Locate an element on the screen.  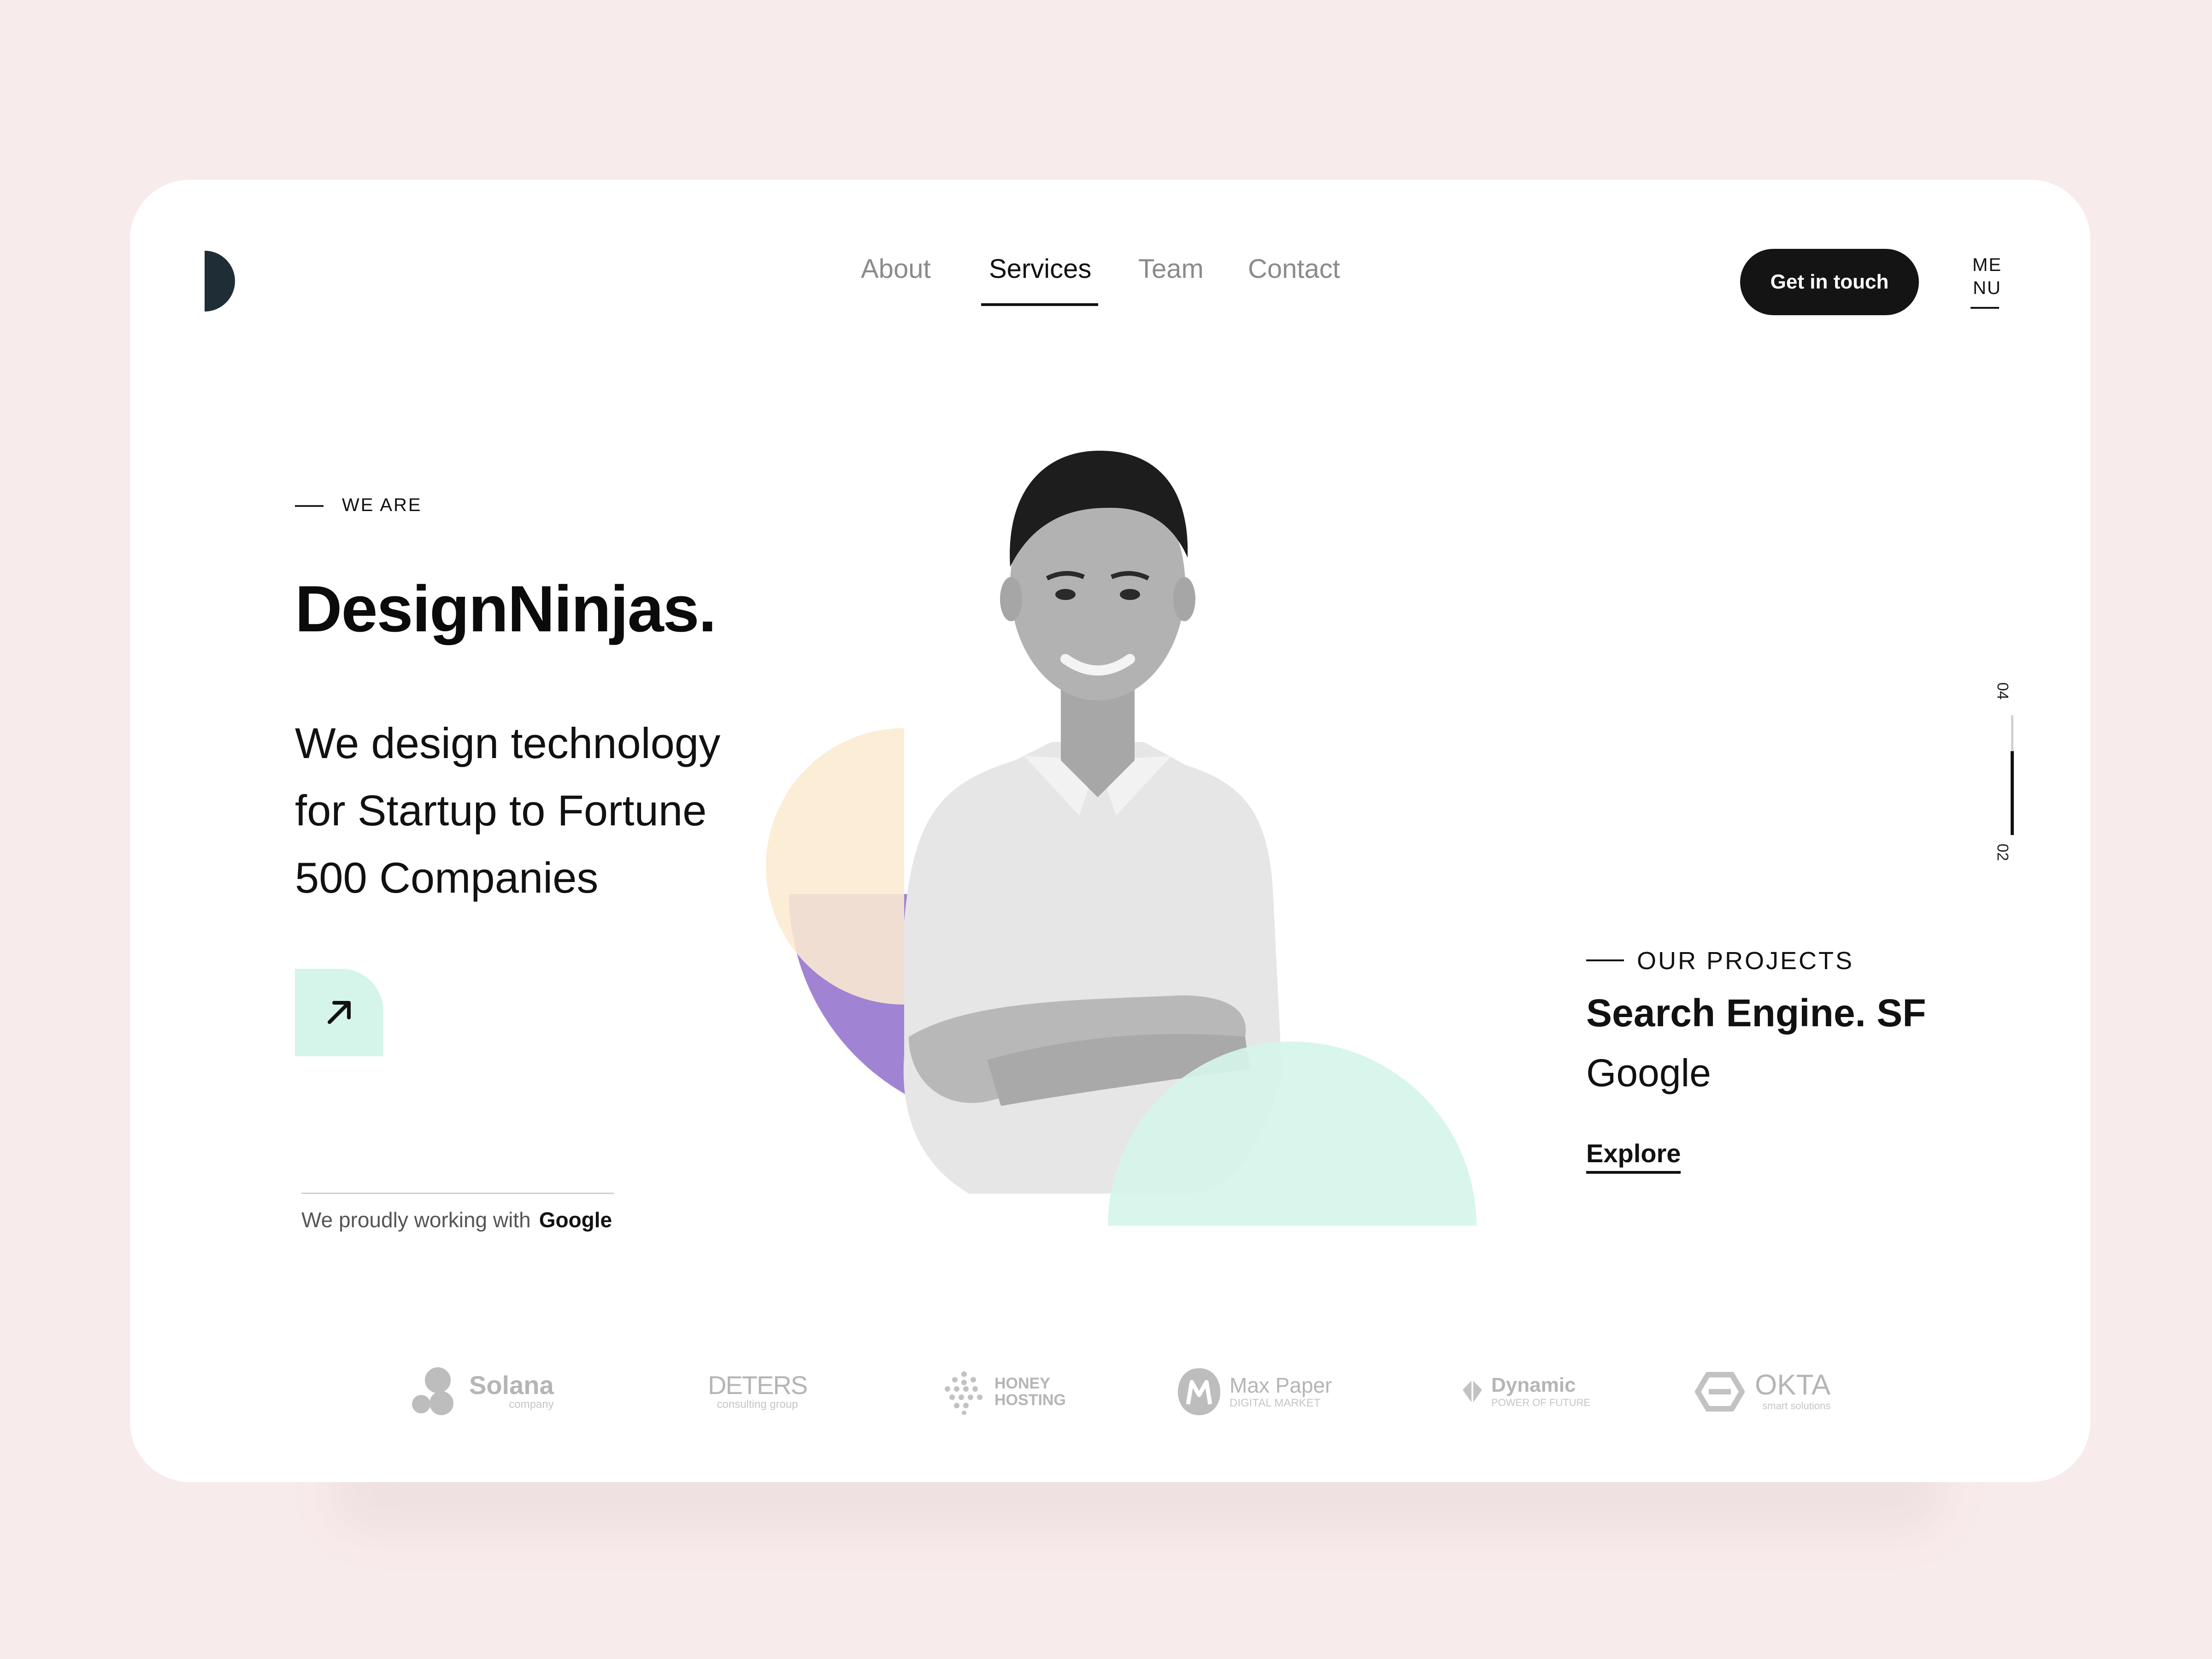
s-hex-logo-icon is located at coordinates (1720, 1392).